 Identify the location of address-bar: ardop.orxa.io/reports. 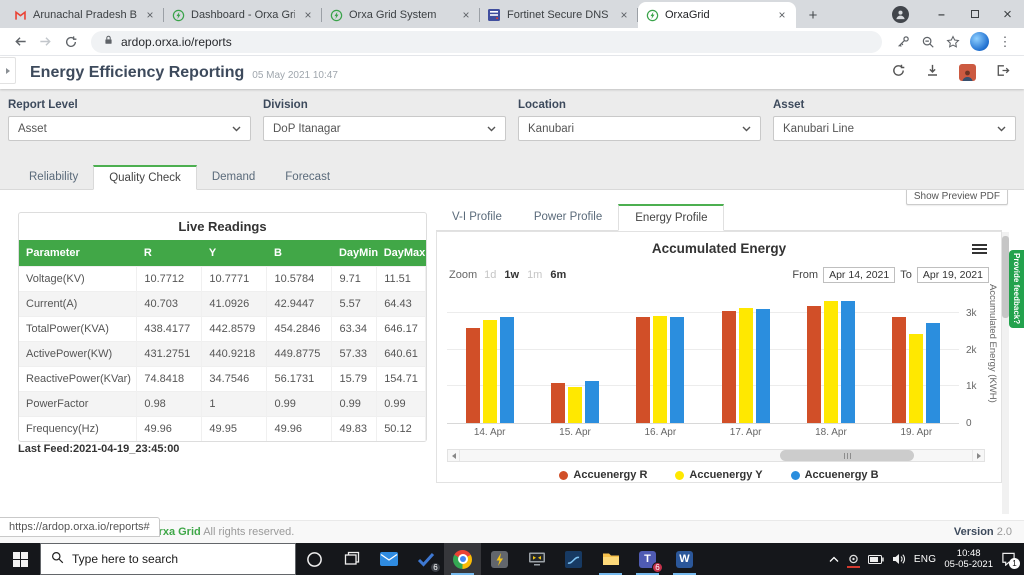
(486, 41).